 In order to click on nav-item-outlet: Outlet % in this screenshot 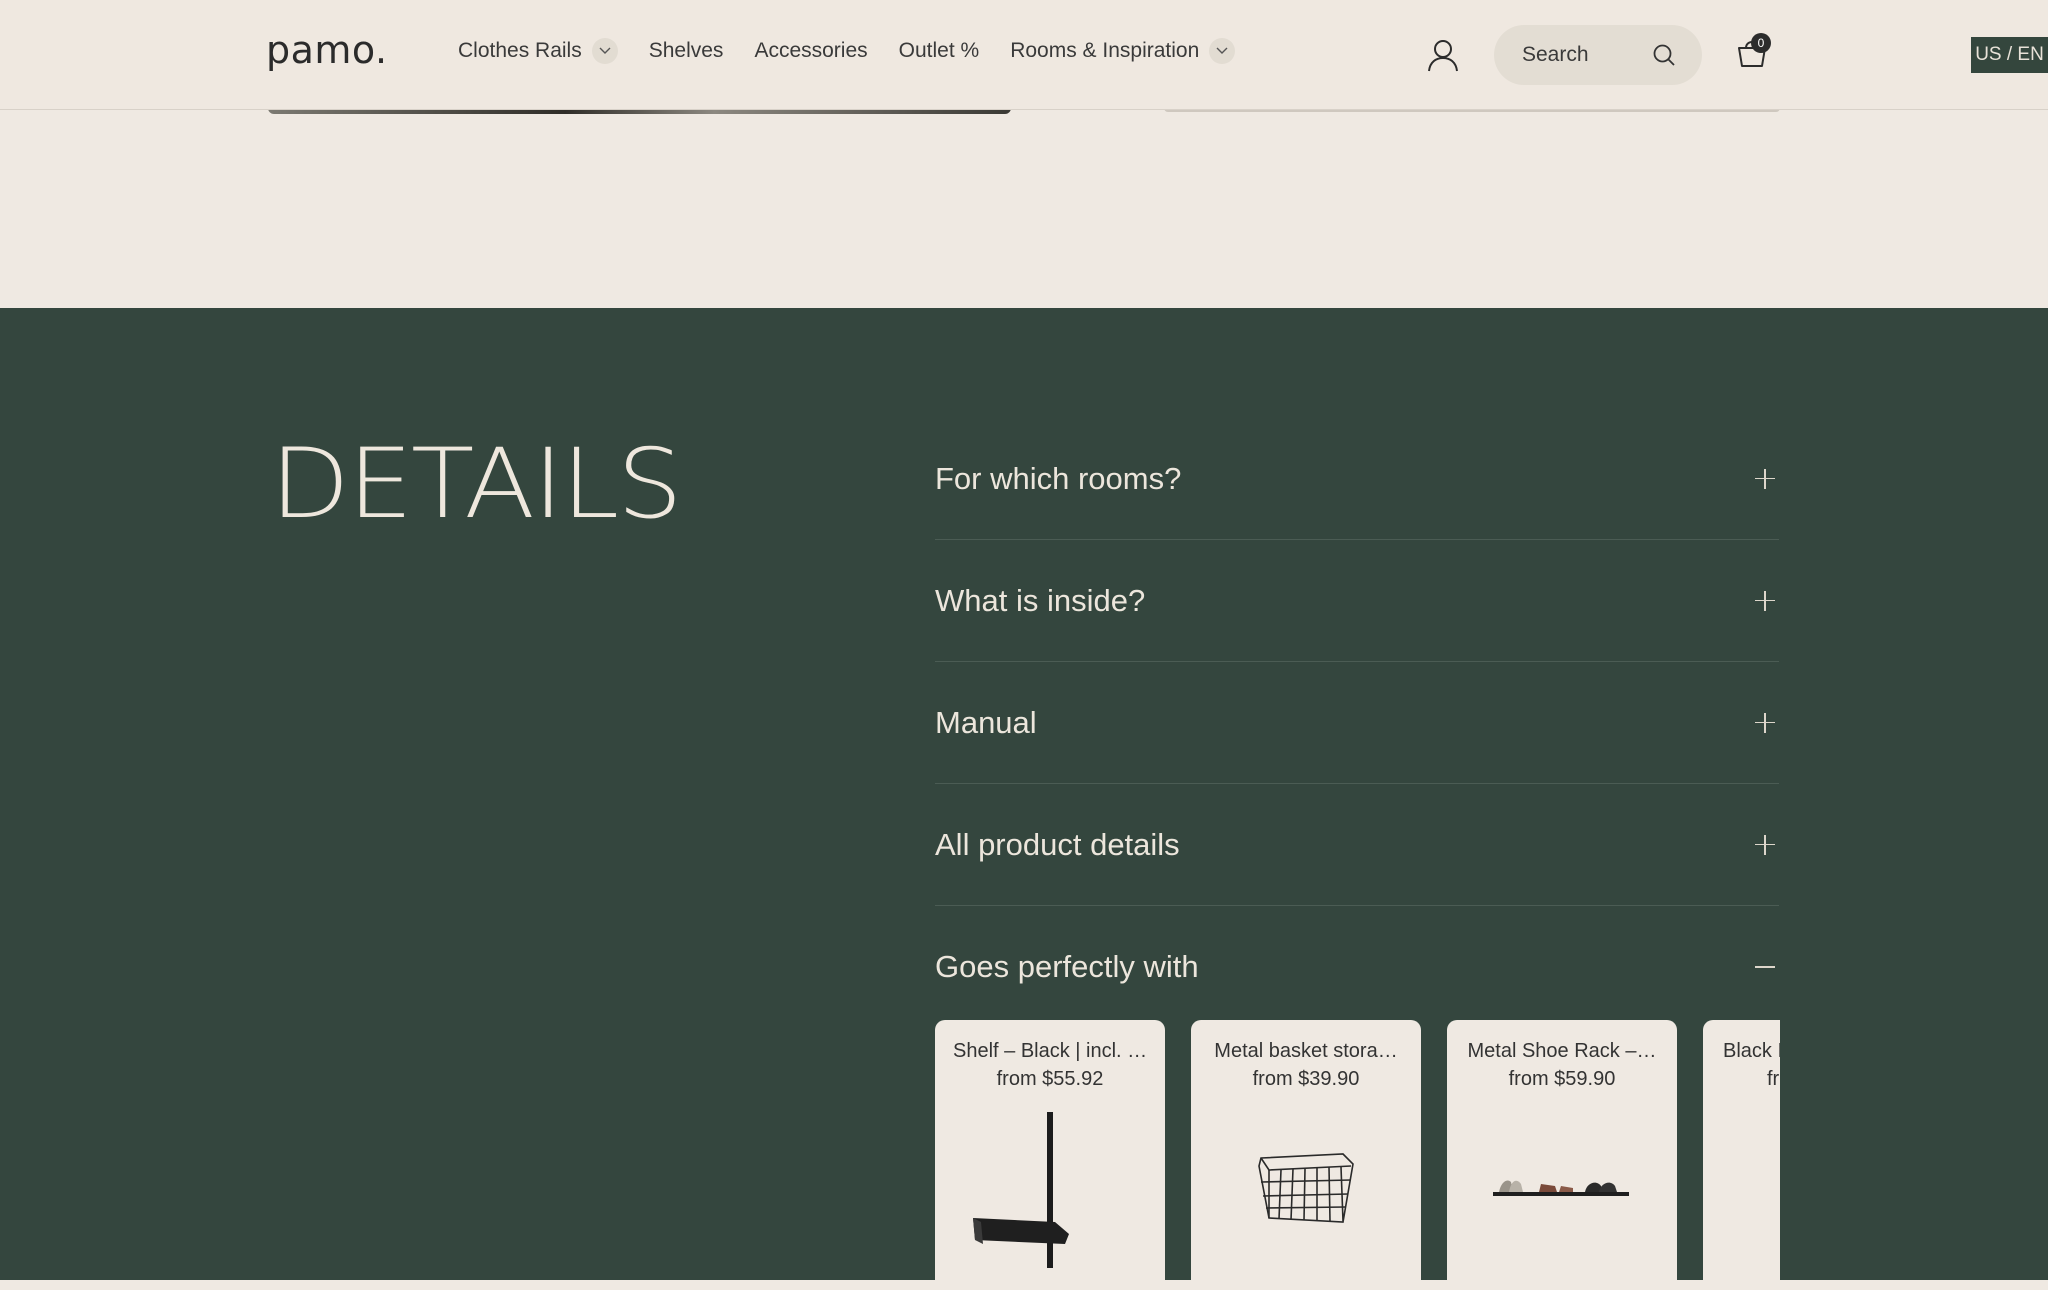, I will do `click(939, 51)`.